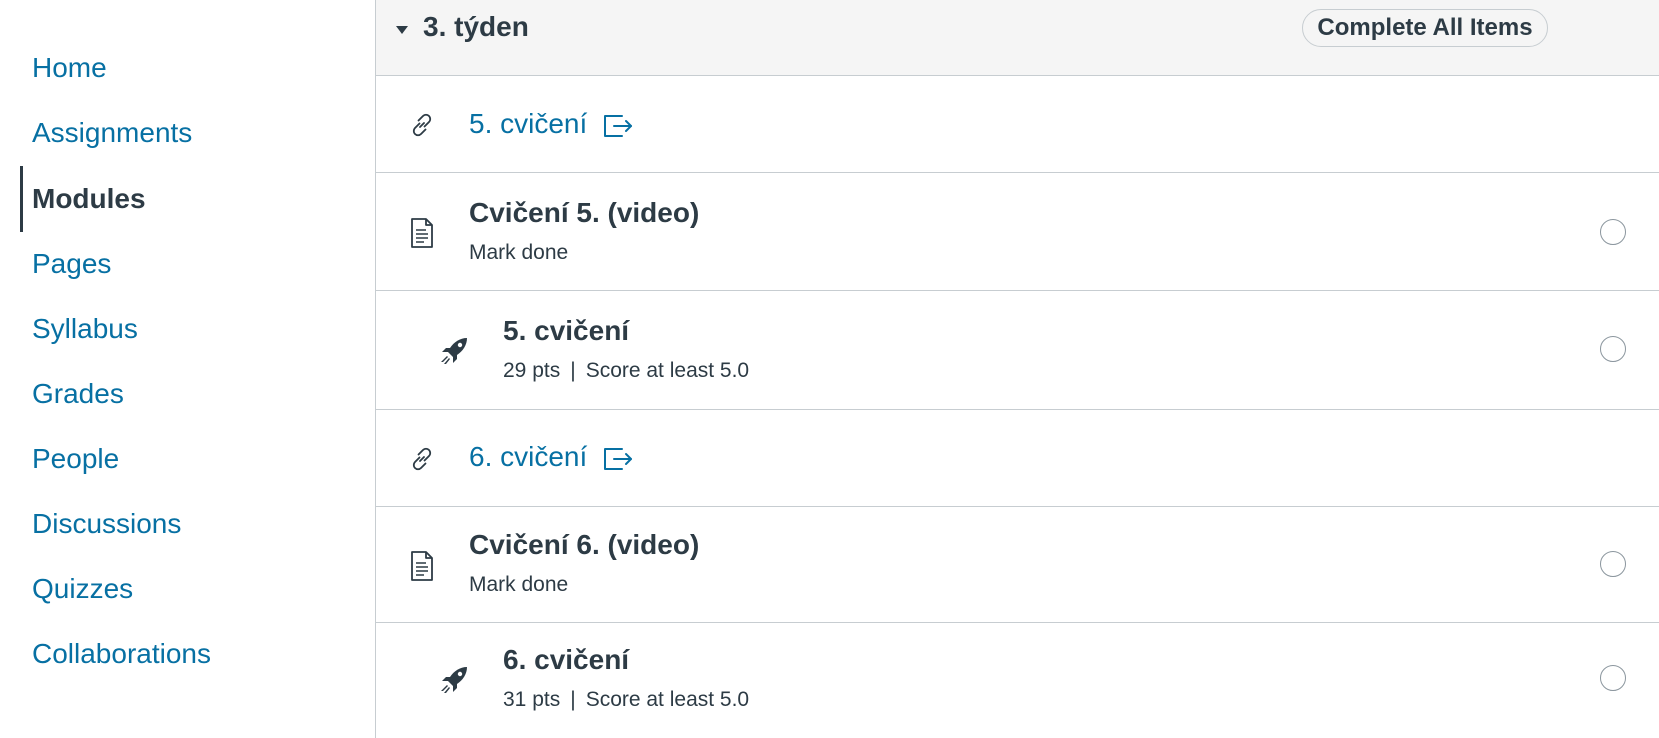 The image size is (1659, 738). Describe the element at coordinates (78, 394) in the screenshot. I see `nav-item-grades: Grades` at that location.